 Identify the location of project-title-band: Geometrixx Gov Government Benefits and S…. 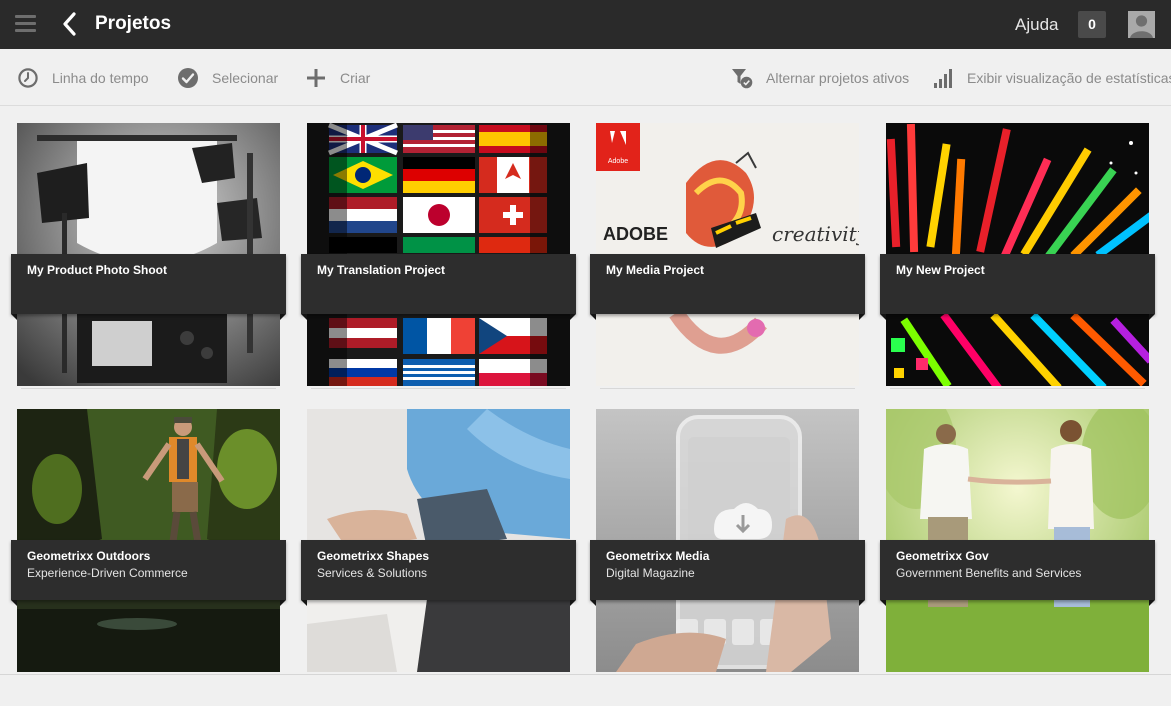
(1017, 573).